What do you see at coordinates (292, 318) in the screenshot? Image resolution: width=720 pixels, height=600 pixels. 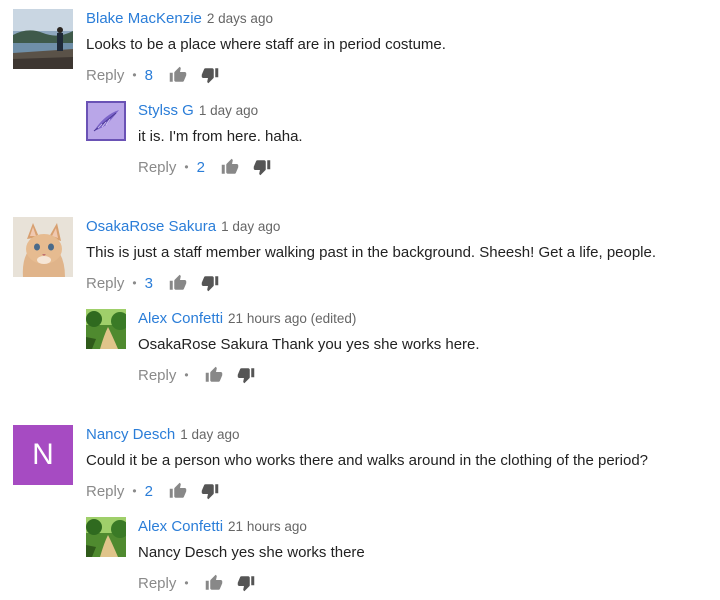 I see `timestamp: 21 hours ago (edited)` at bounding box center [292, 318].